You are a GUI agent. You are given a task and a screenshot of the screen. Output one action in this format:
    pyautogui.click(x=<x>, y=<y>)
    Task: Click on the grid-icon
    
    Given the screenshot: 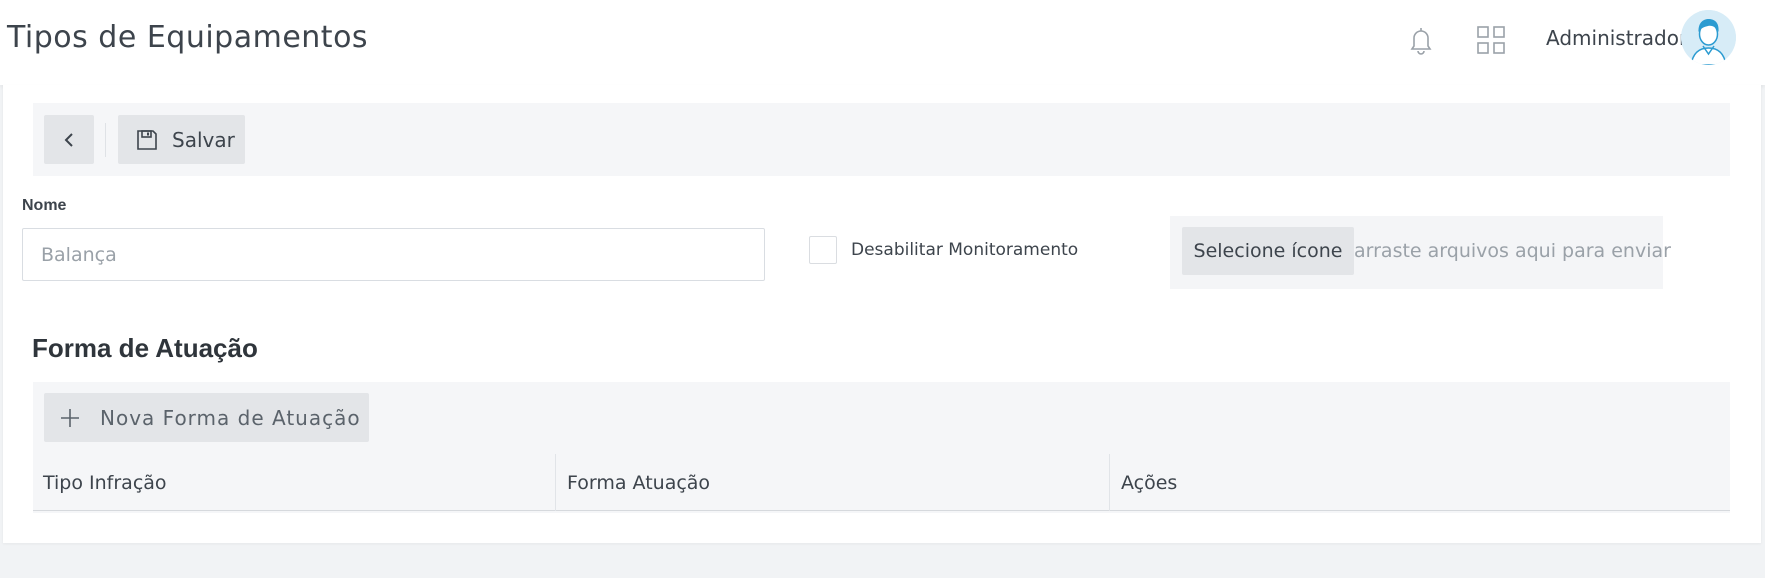 What is the action you would take?
    pyautogui.click(x=1491, y=40)
    